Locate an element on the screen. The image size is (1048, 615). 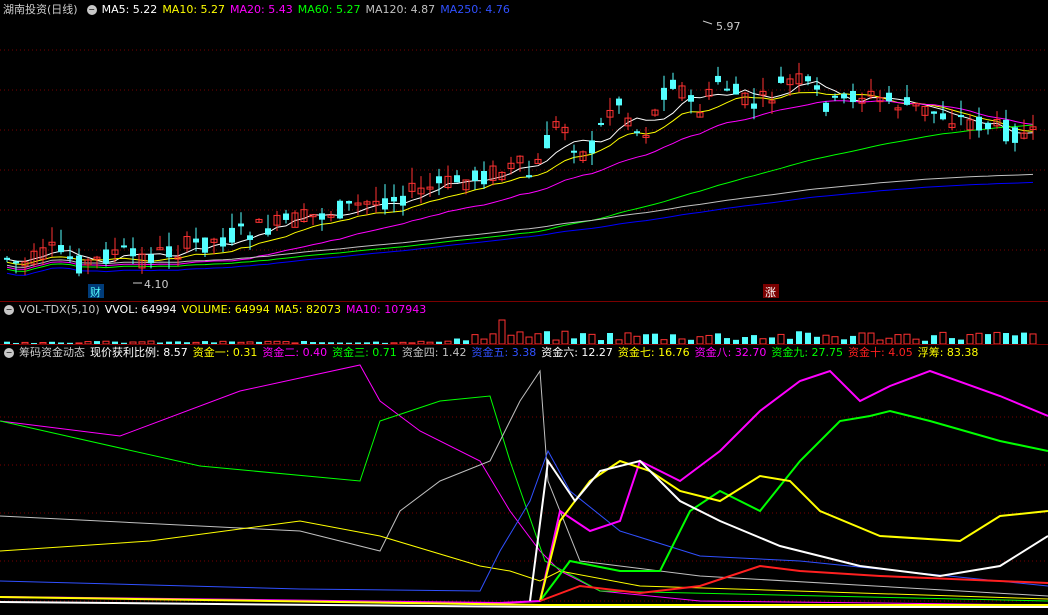
chip-item-6: 资金六: 12.27 is located at coordinates (577, 352).